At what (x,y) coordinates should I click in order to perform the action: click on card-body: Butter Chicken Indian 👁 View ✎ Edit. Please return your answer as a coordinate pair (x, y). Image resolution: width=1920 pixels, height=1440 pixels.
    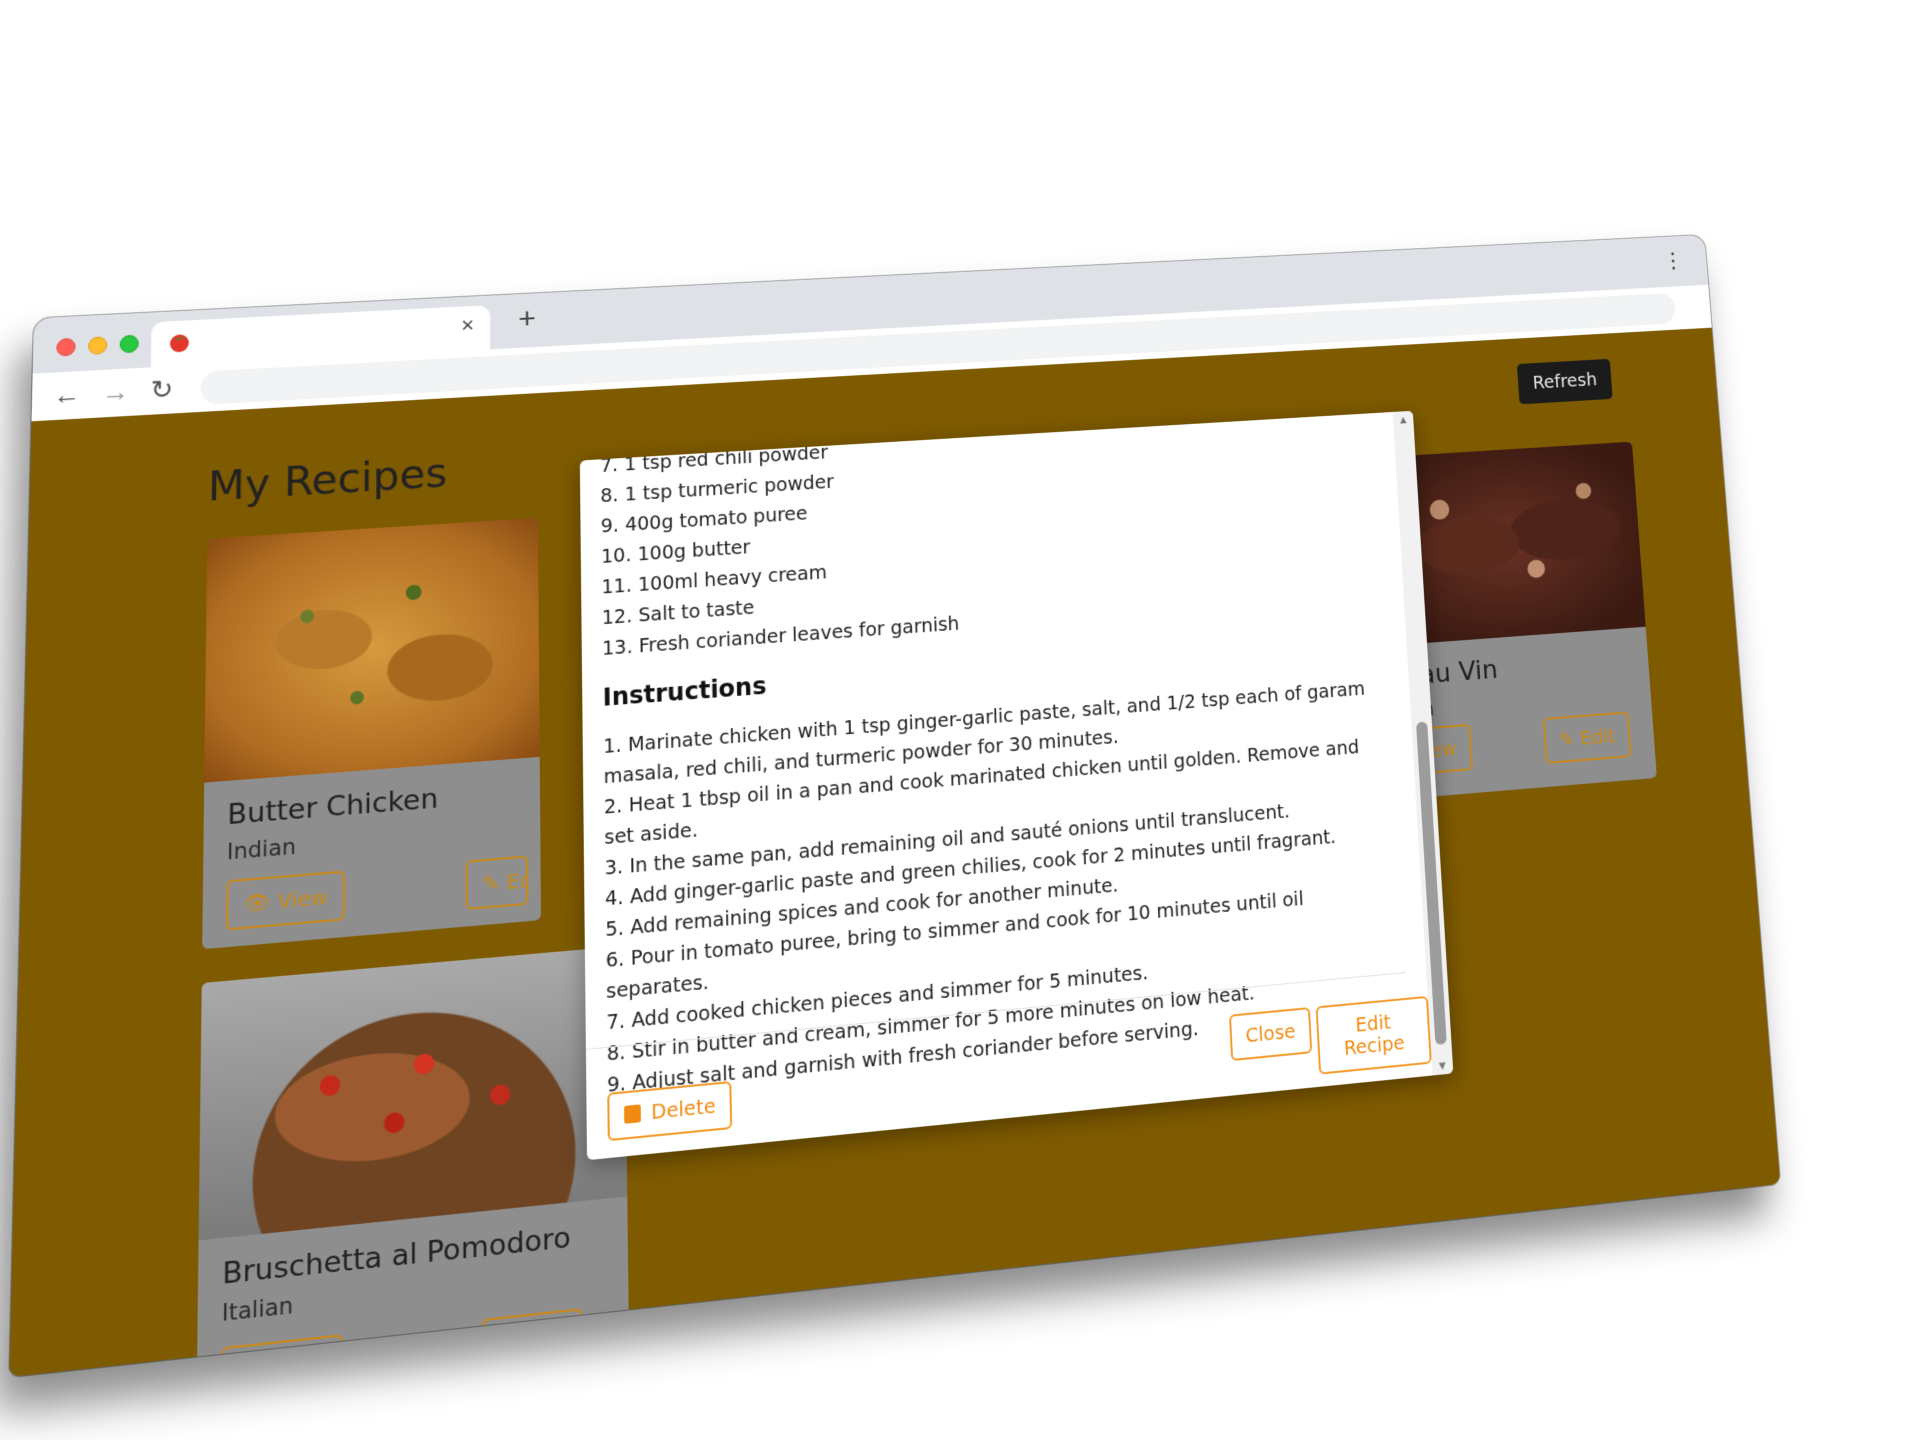
    Looking at the image, I should click on (371, 853).